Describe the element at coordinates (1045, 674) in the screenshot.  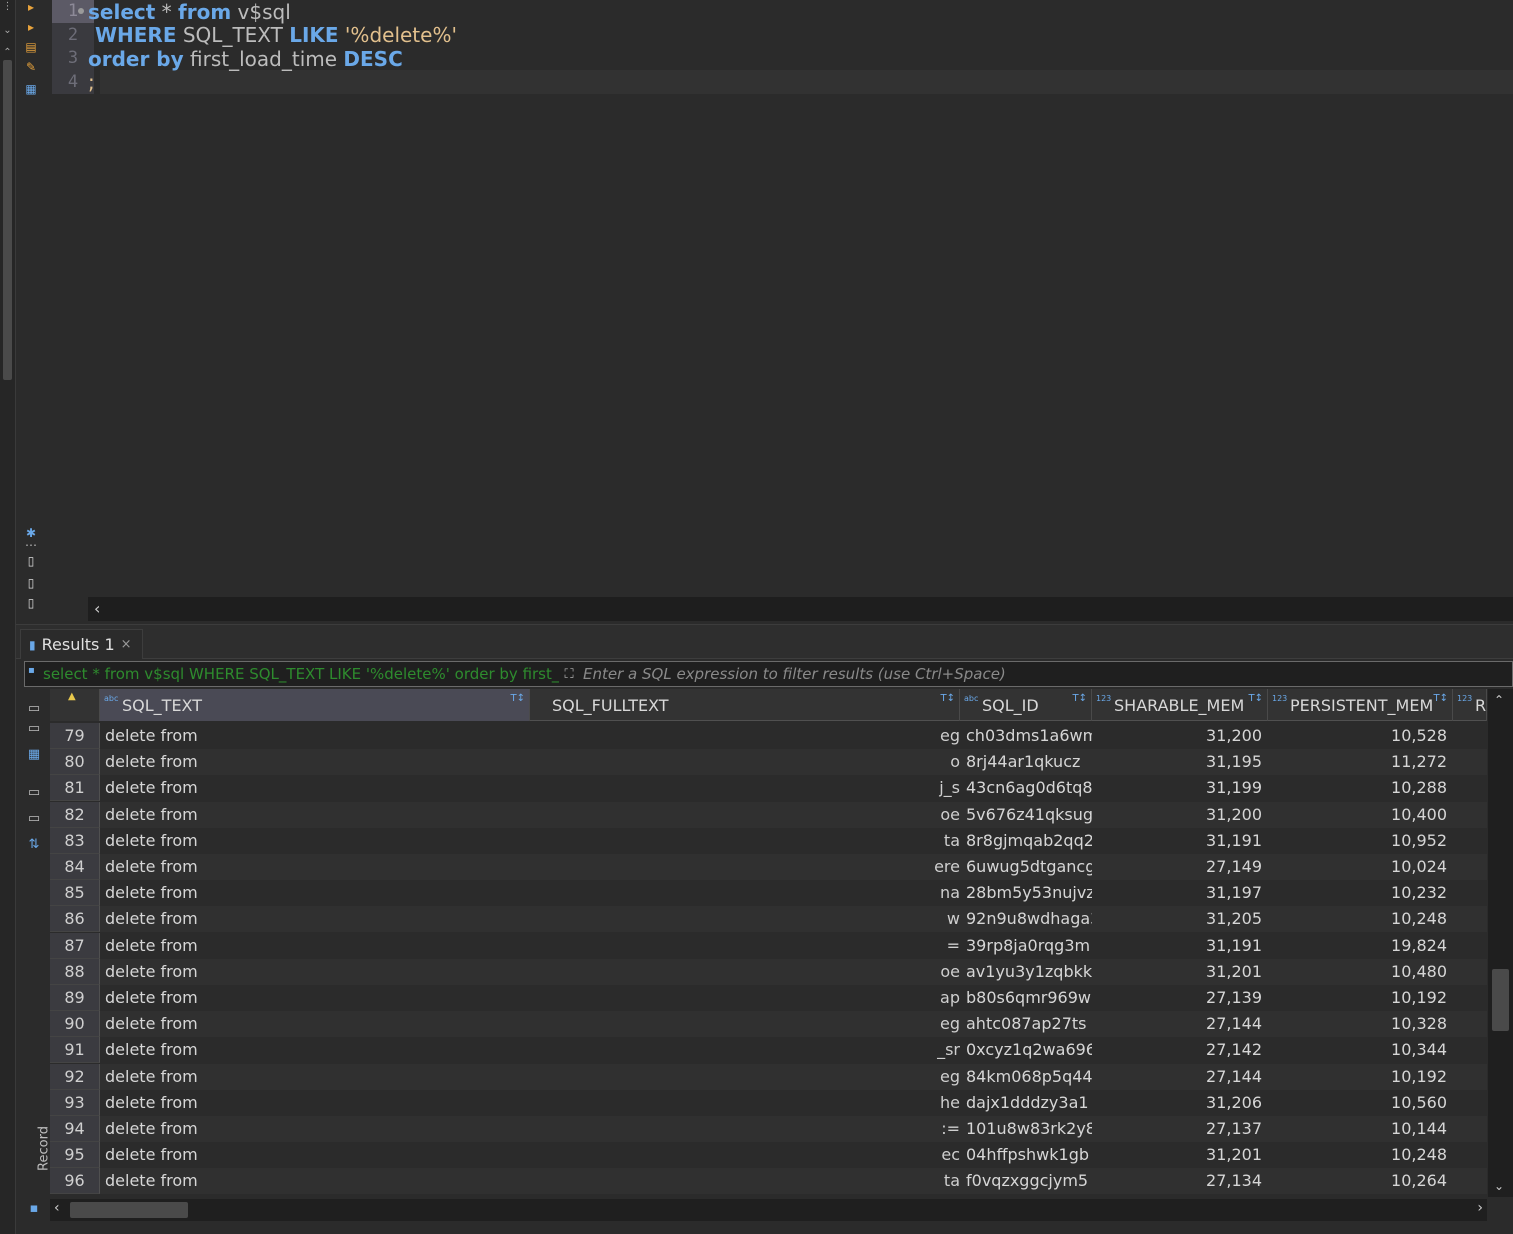
I see `filter-input` at that location.